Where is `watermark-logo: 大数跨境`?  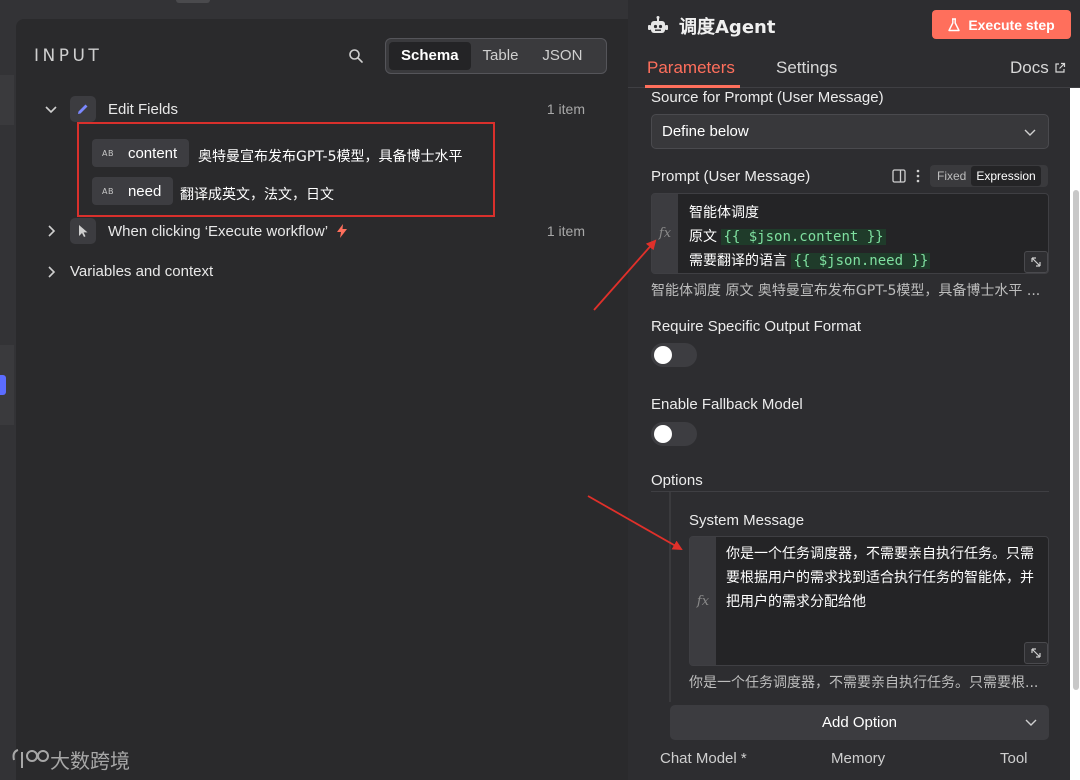 watermark-logo: 大数跨境 is located at coordinates (70, 759).